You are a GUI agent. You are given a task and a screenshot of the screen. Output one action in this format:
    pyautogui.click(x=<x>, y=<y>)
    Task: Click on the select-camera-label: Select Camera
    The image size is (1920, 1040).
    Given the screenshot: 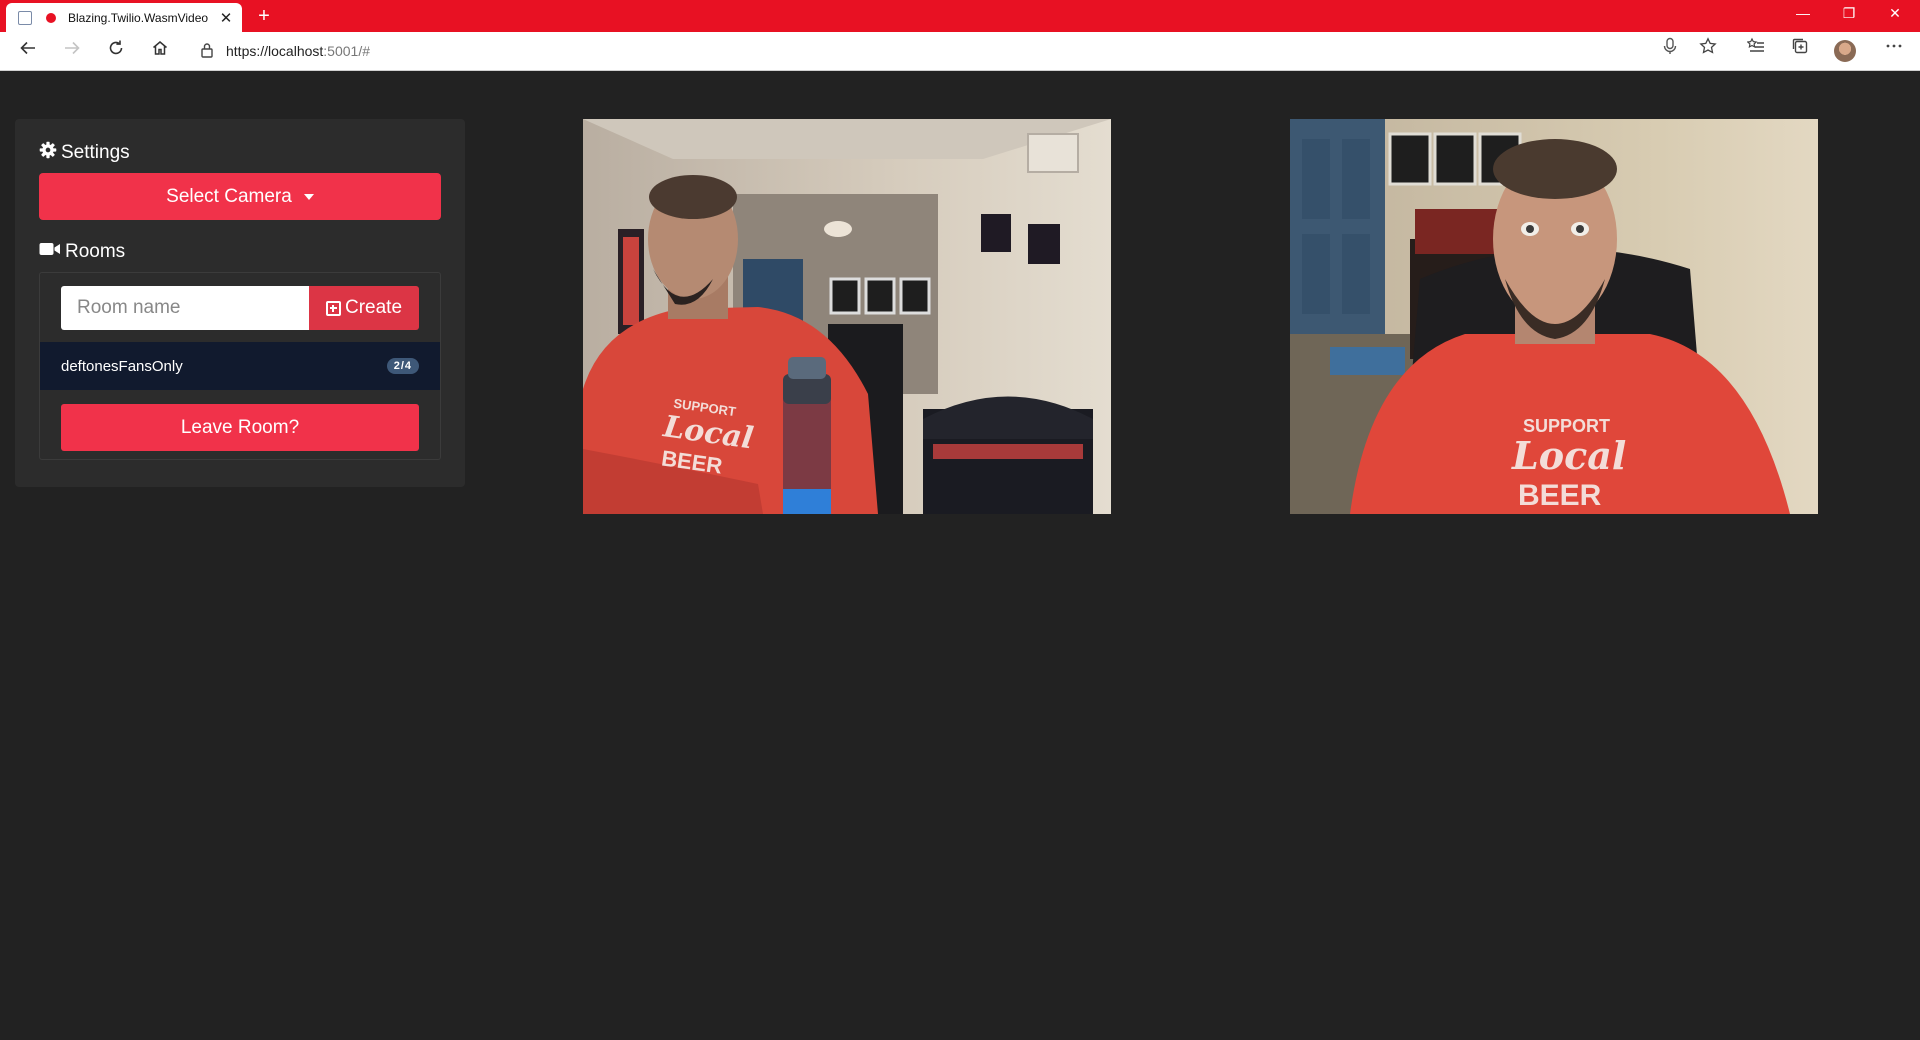 What is the action you would take?
    pyautogui.click(x=229, y=196)
    